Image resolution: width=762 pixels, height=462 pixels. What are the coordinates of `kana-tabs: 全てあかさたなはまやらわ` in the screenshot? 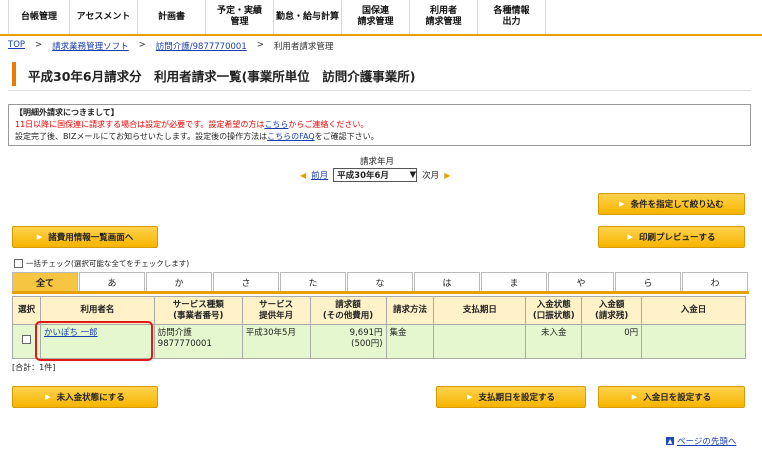 It's located at (380, 281).